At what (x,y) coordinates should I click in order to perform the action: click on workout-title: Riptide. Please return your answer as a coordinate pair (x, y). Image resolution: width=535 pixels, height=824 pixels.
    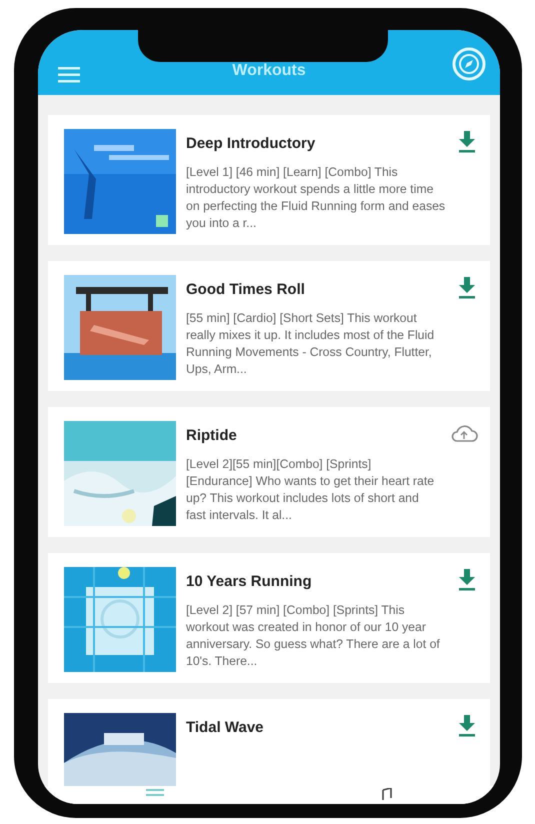
    Looking at the image, I should click on (212, 436).